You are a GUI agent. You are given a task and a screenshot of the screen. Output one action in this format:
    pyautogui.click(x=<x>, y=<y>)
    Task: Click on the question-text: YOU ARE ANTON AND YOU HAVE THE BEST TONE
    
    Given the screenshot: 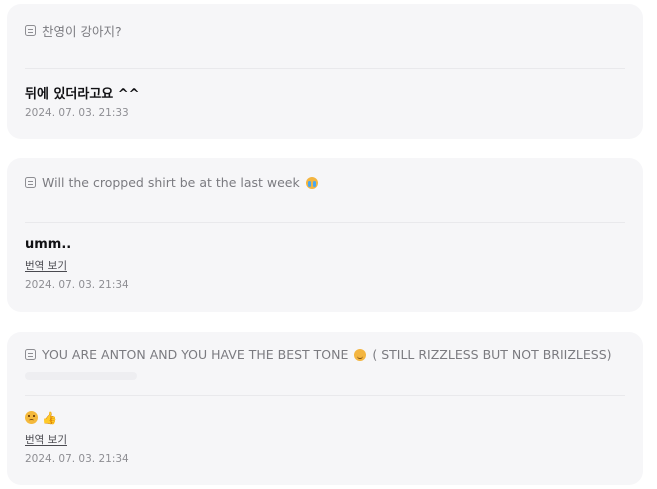 What is the action you would take?
    pyautogui.click(x=195, y=354)
    